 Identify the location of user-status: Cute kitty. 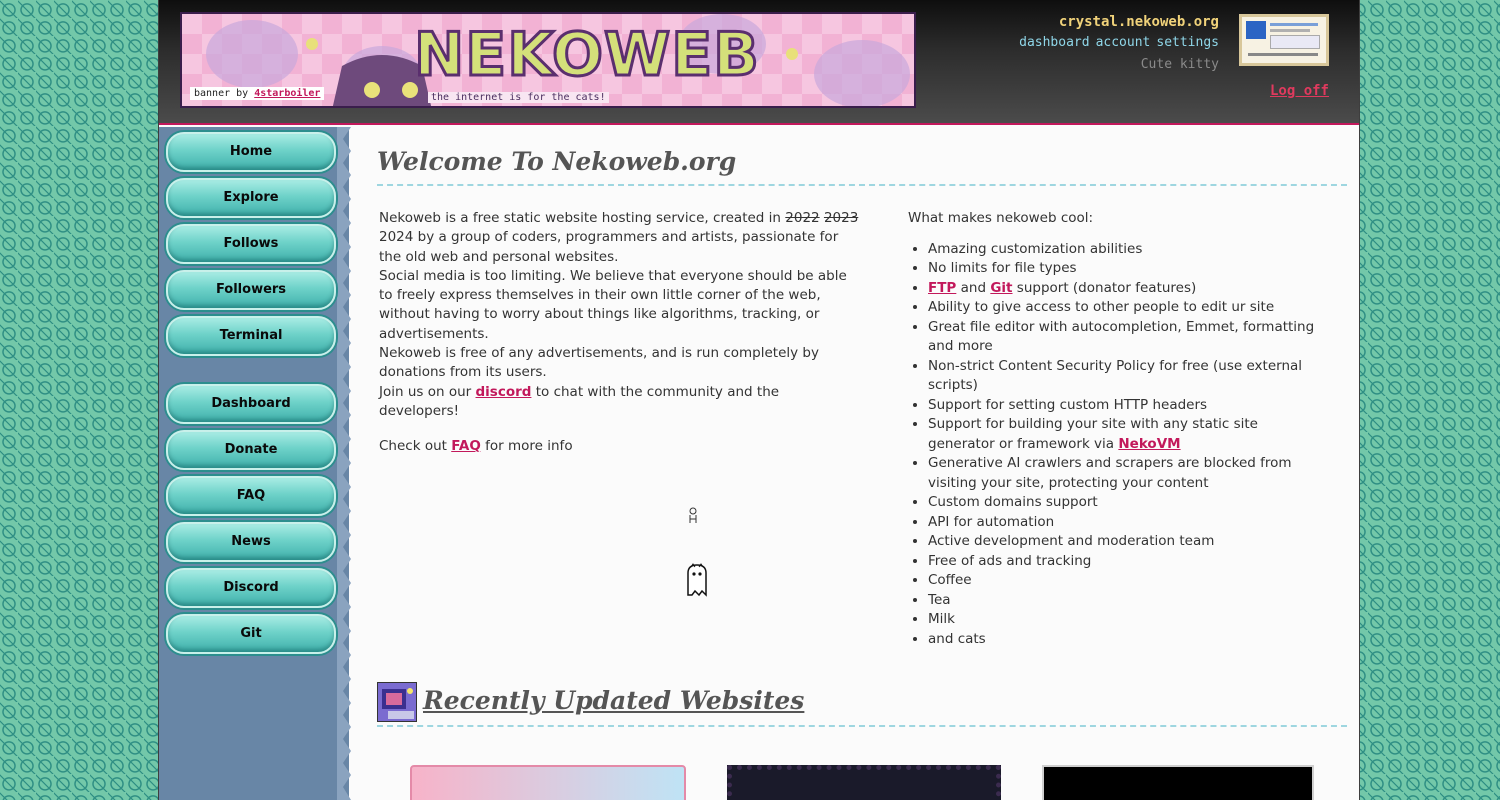
(1179, 64).